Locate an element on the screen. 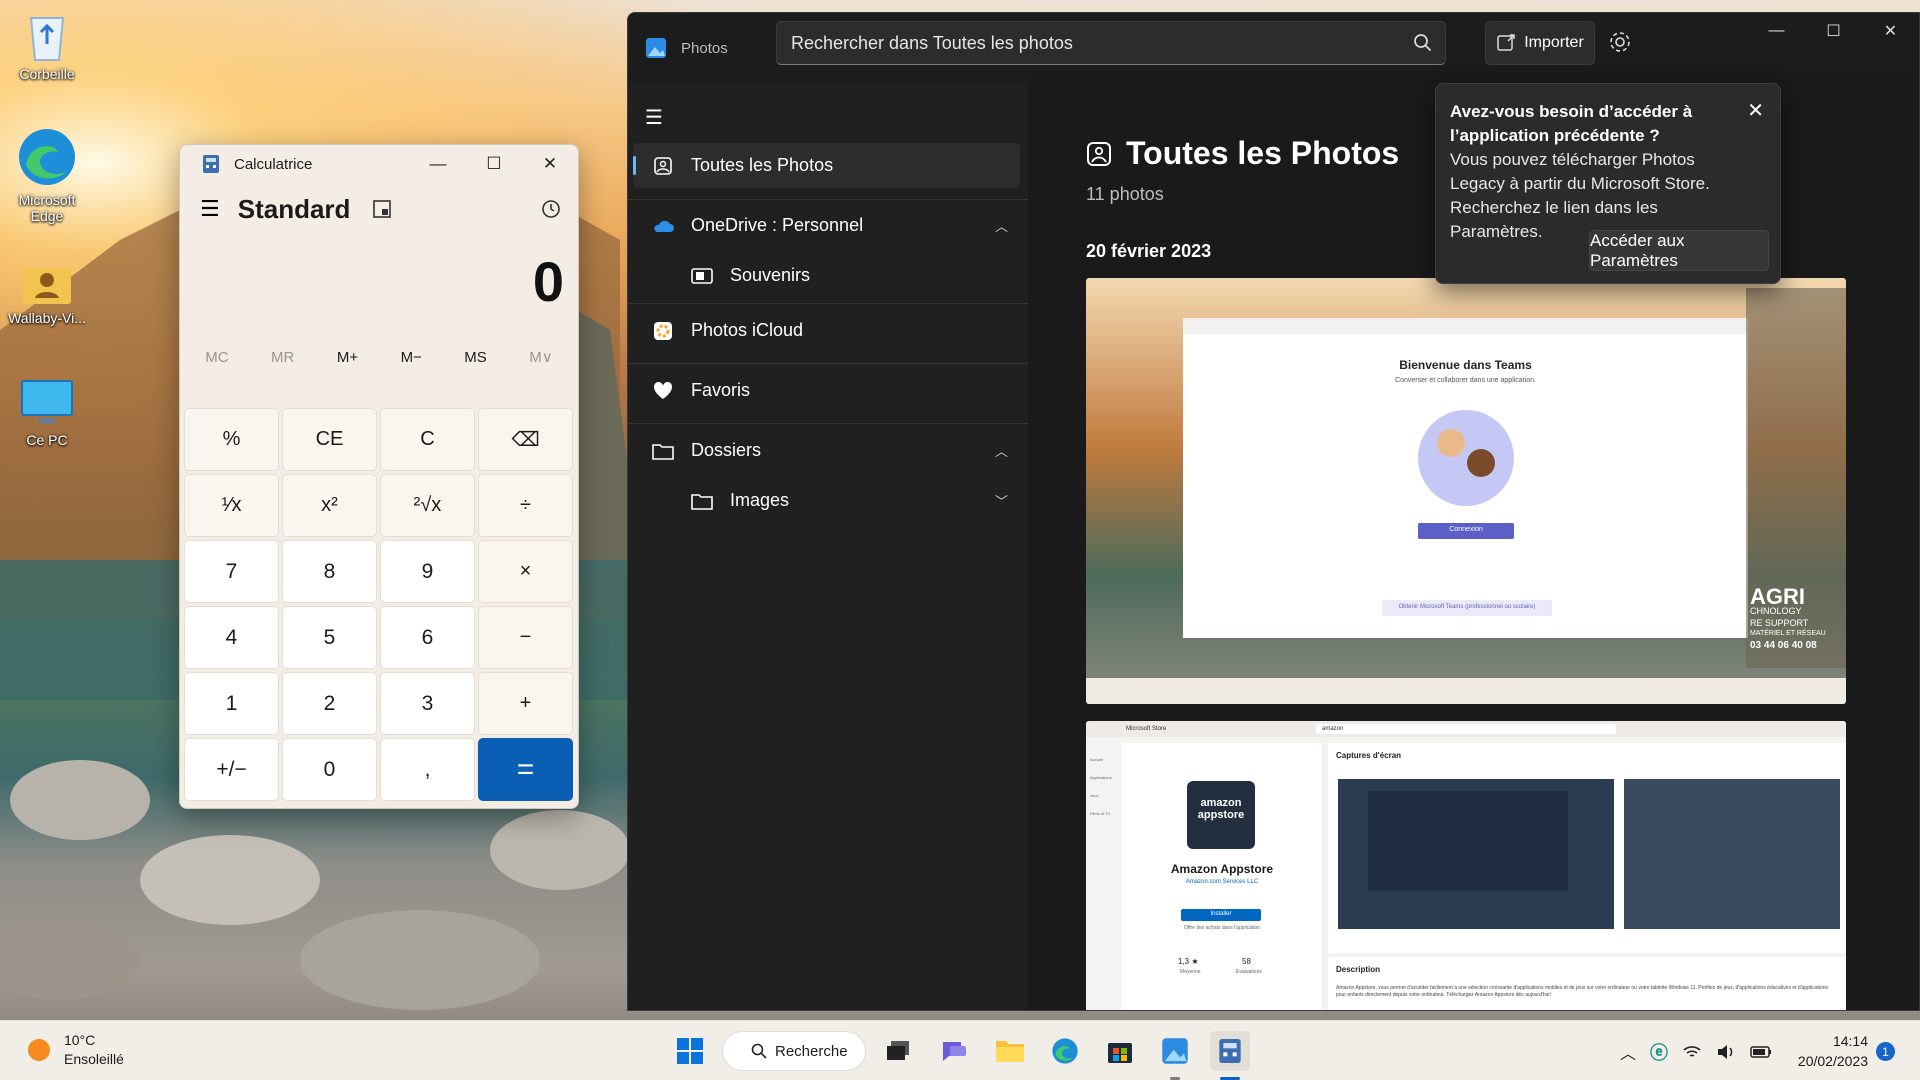 Image resolution: width=1920 pixels, height=1080 pixels. desktop-icon-edge: Microsoft Edge is located at coordinates (47, 175).